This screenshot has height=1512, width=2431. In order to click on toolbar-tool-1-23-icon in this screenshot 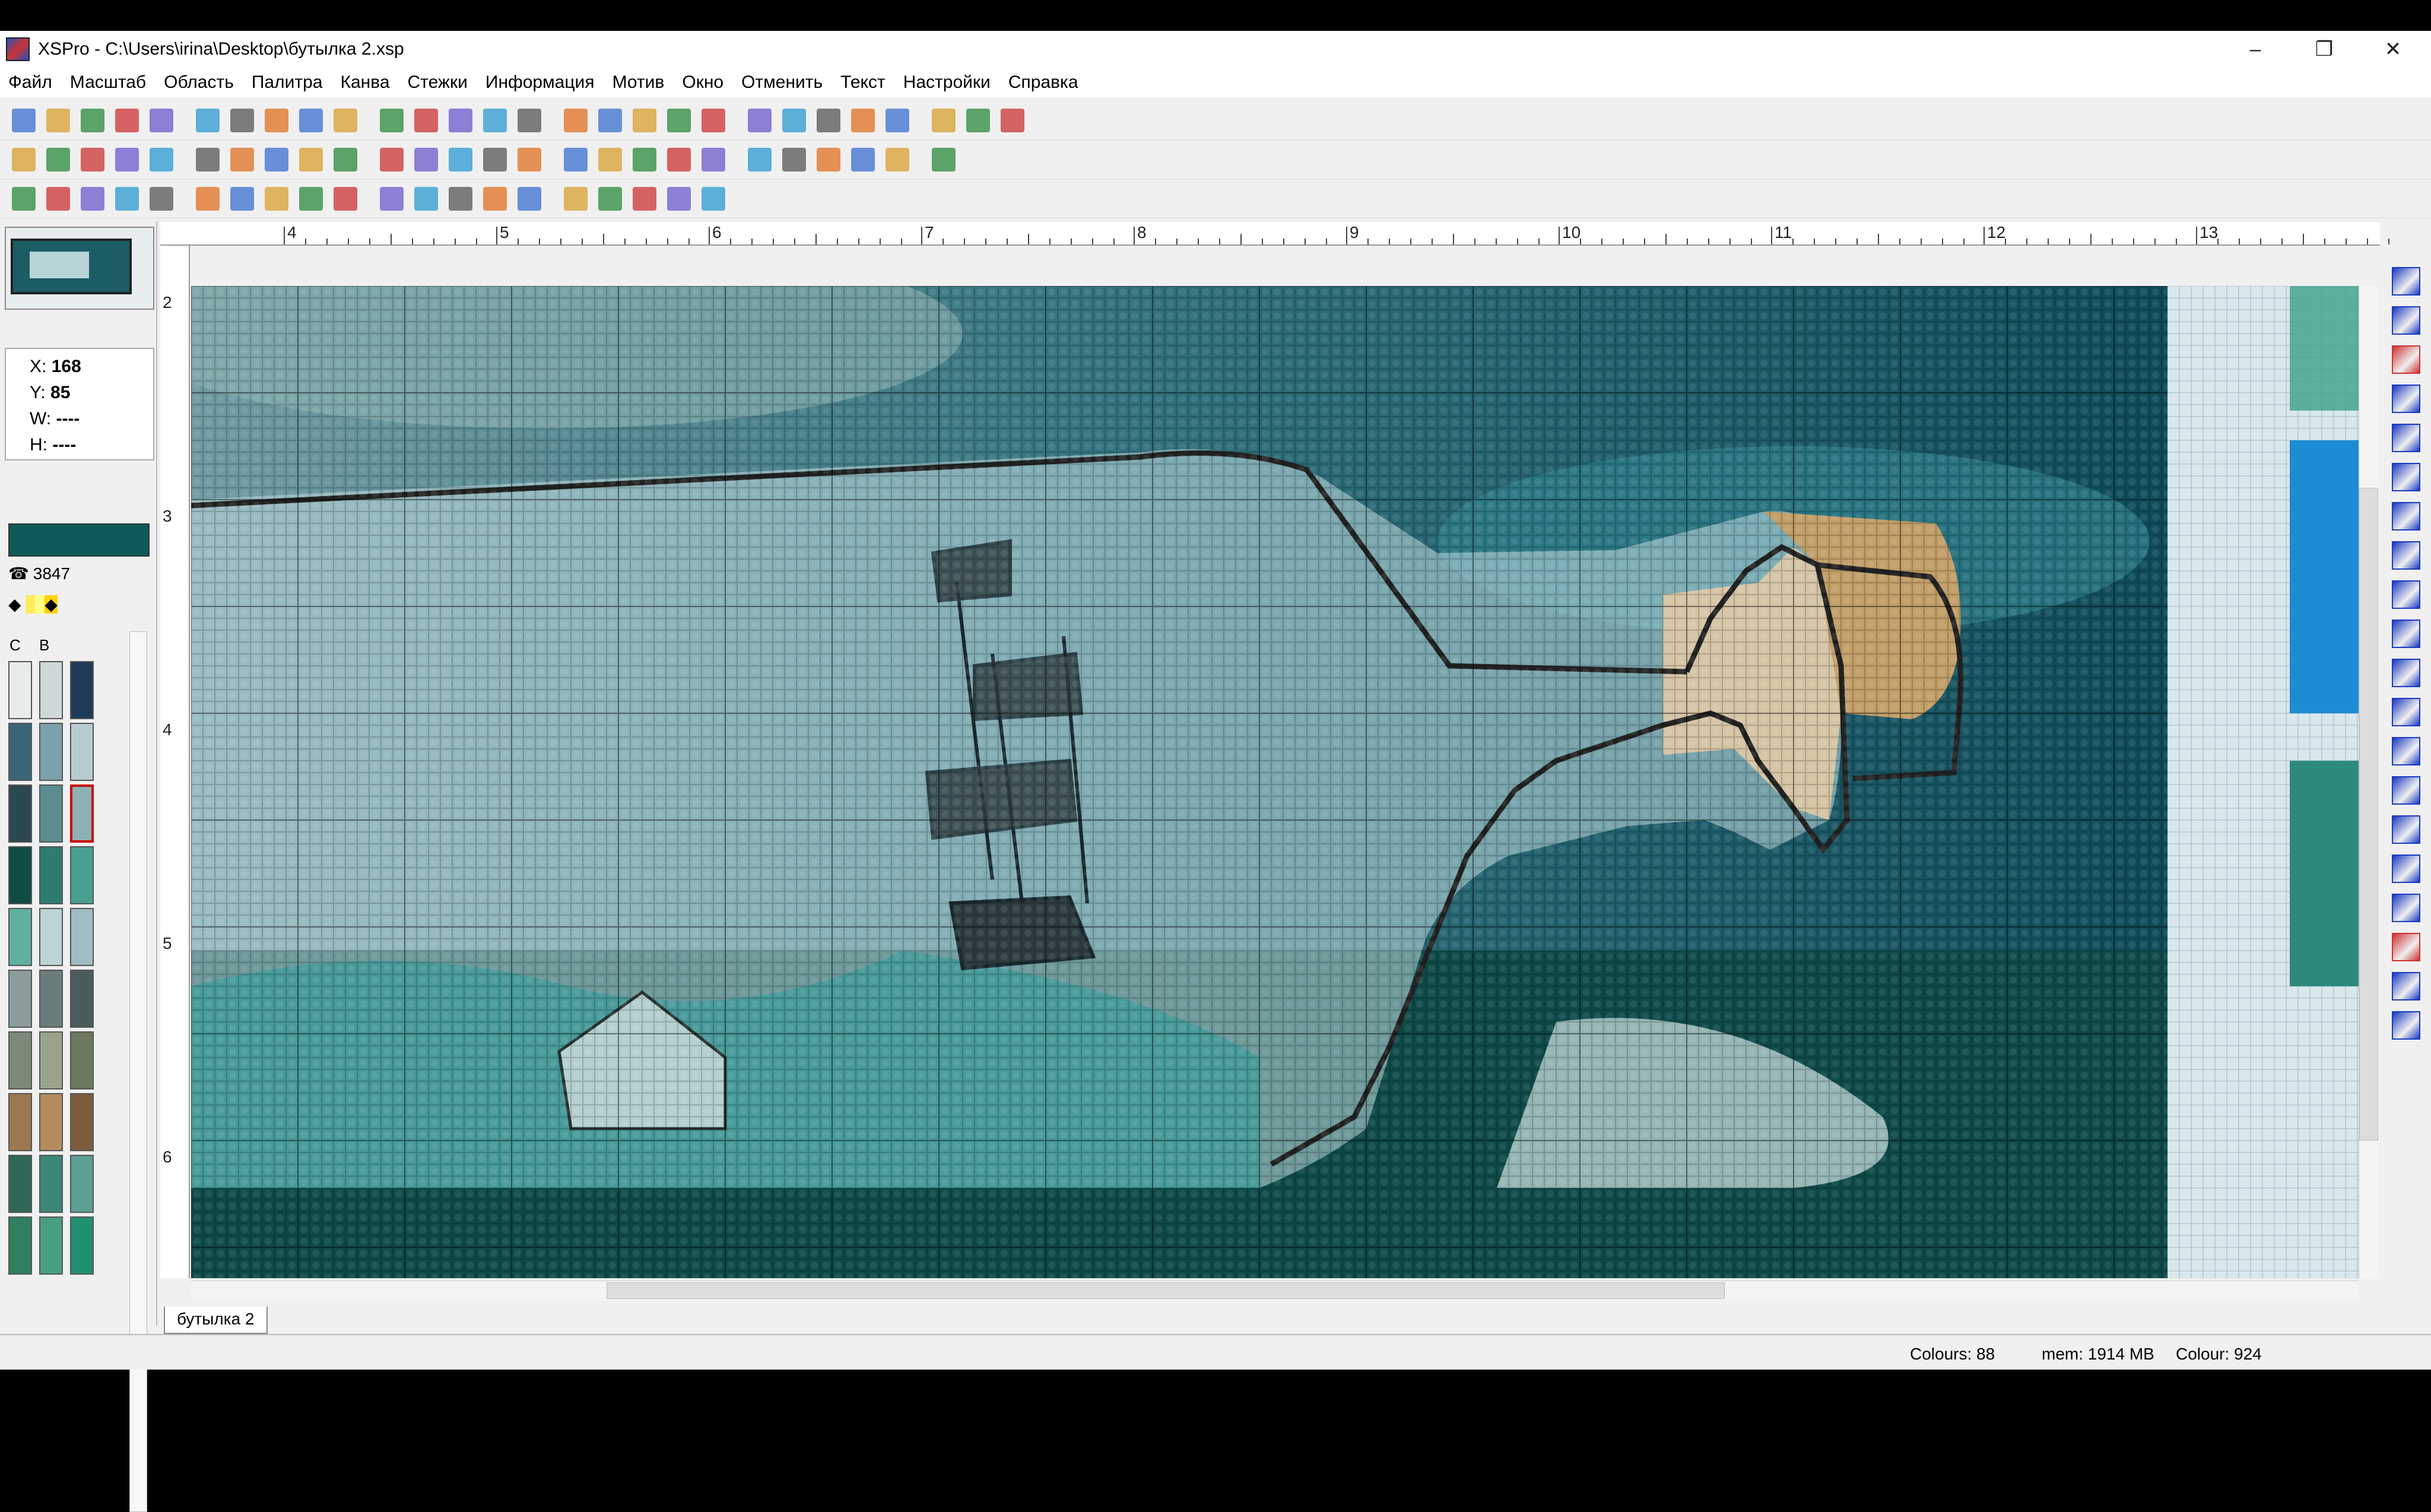, I will do `click(829, 120)`.